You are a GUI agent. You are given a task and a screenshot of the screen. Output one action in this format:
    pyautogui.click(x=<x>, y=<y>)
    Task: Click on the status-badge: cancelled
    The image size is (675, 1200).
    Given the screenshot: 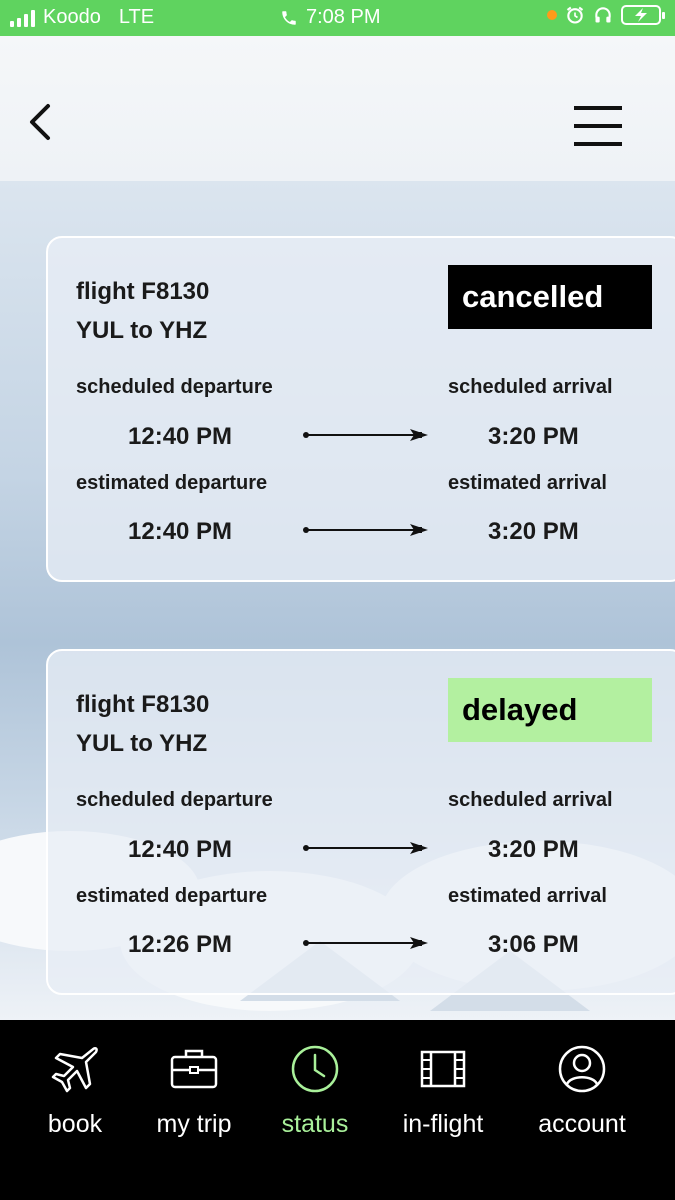 What is the action you would take?
    pyautogui.click(x=550, y=297)
    